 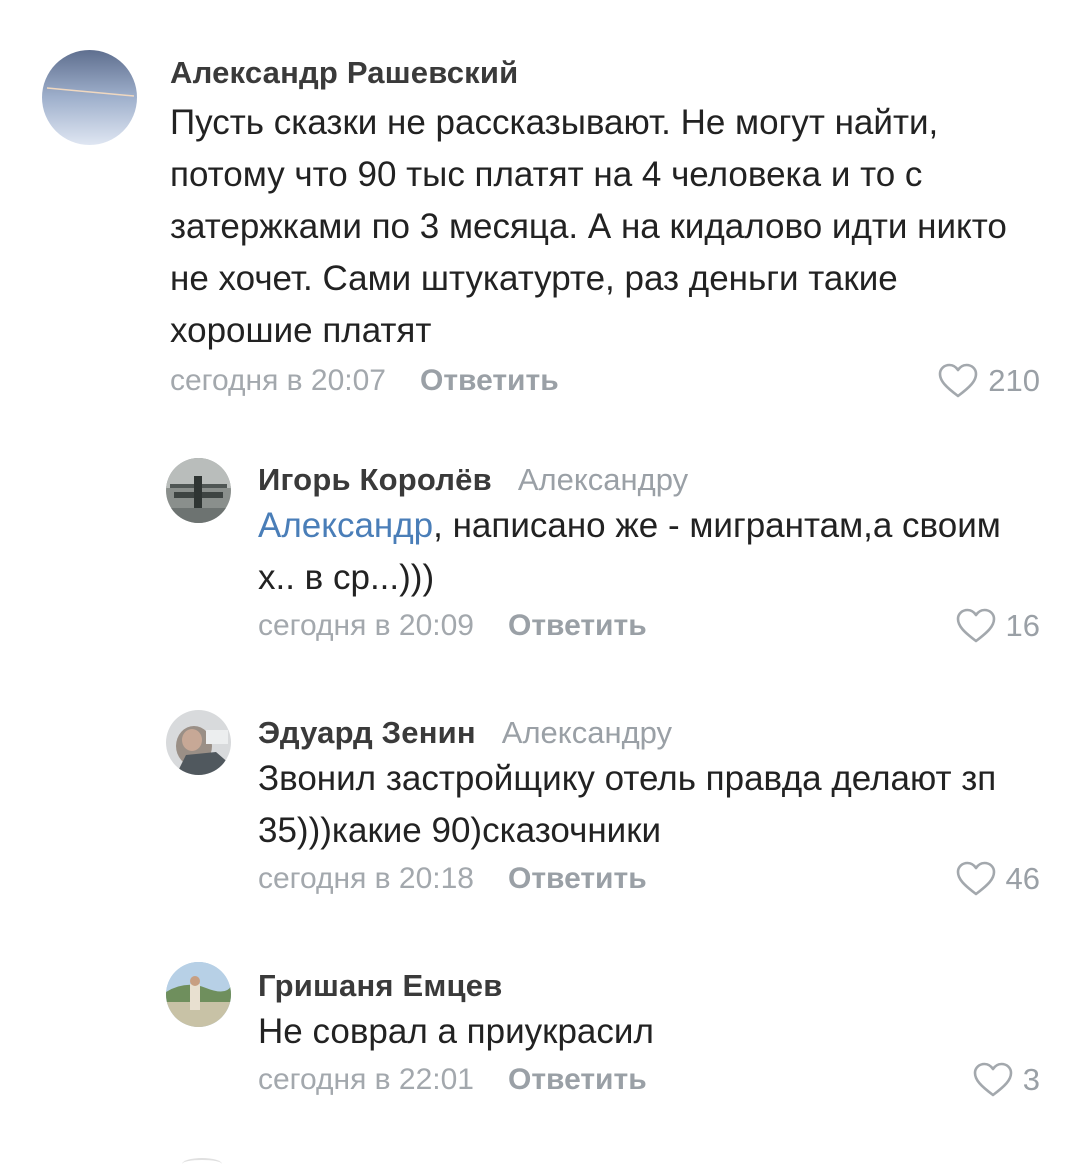 What do you see at coordinates (375, 480) in the screenshot?
I see `comment-author: Игорь Королёв` at bounding box center [375, 480].